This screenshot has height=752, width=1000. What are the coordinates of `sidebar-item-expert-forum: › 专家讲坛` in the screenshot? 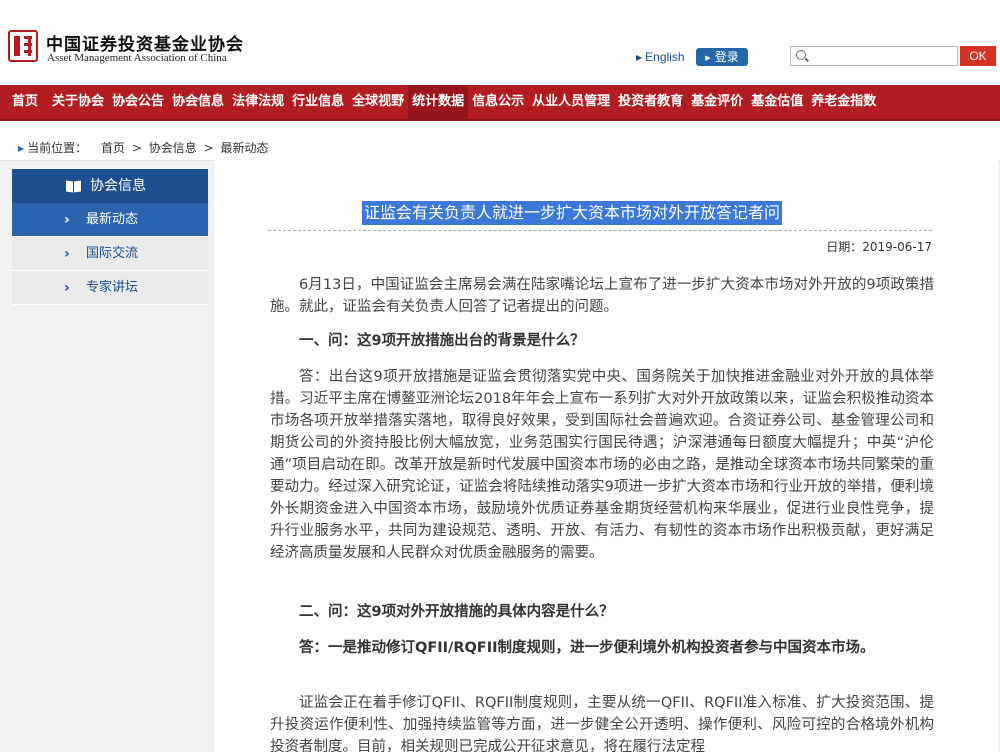 It's located at (110, 288).